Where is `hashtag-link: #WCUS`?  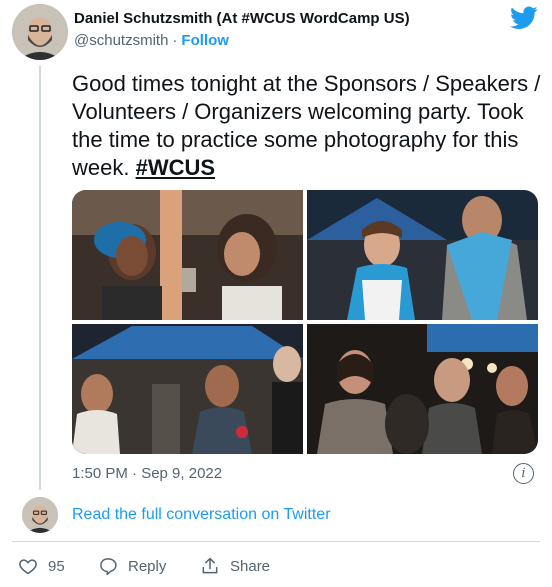 hashtag-link: #WCUS is located at coordinates (175, 167).